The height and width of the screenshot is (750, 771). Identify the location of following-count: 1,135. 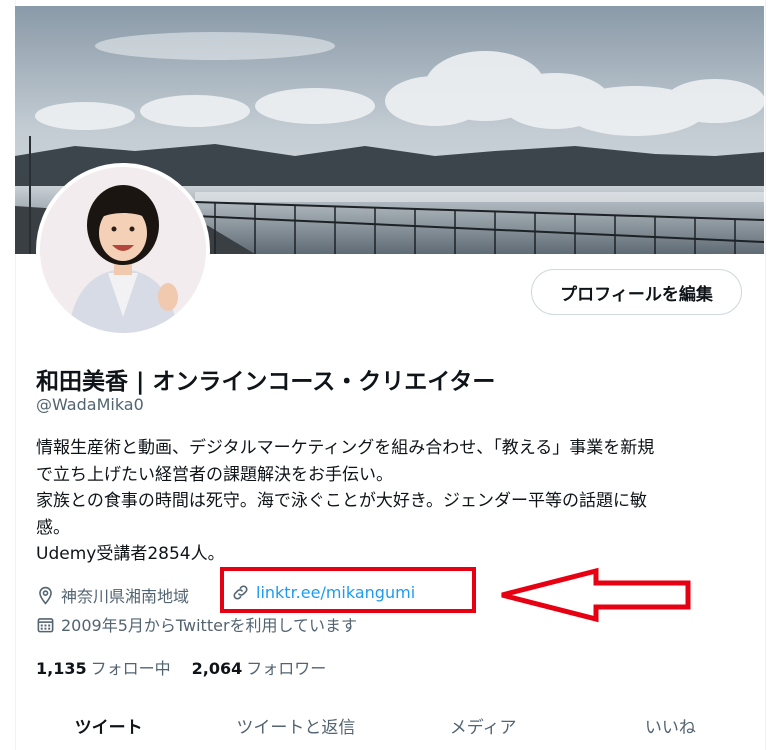
(61, 668).